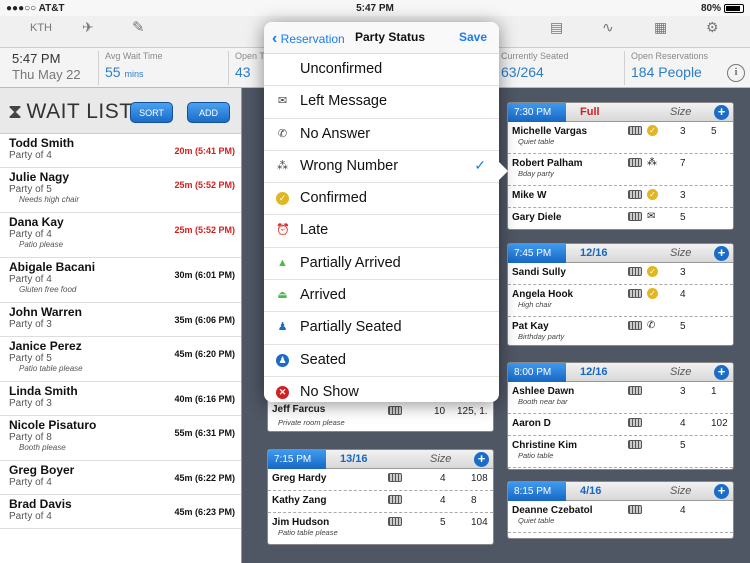 This screenshot has width=750, height=563. I want to click on table-row: Greg Hardy 4 108, so click(380, 480).